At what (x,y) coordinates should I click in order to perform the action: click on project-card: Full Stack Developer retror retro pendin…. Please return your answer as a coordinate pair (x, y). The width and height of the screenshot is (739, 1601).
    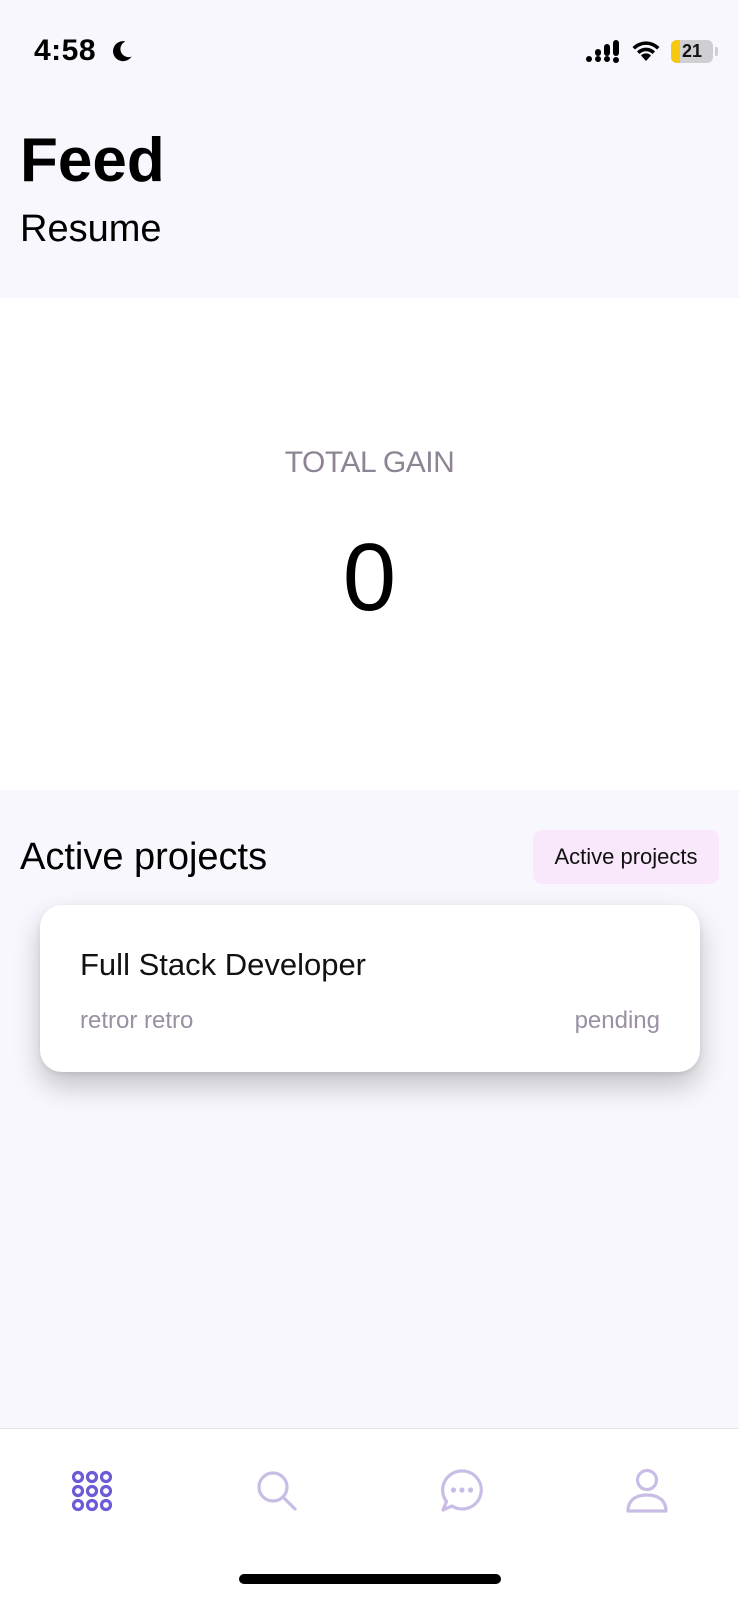
    Looking at the image, I should click on (370, 988).